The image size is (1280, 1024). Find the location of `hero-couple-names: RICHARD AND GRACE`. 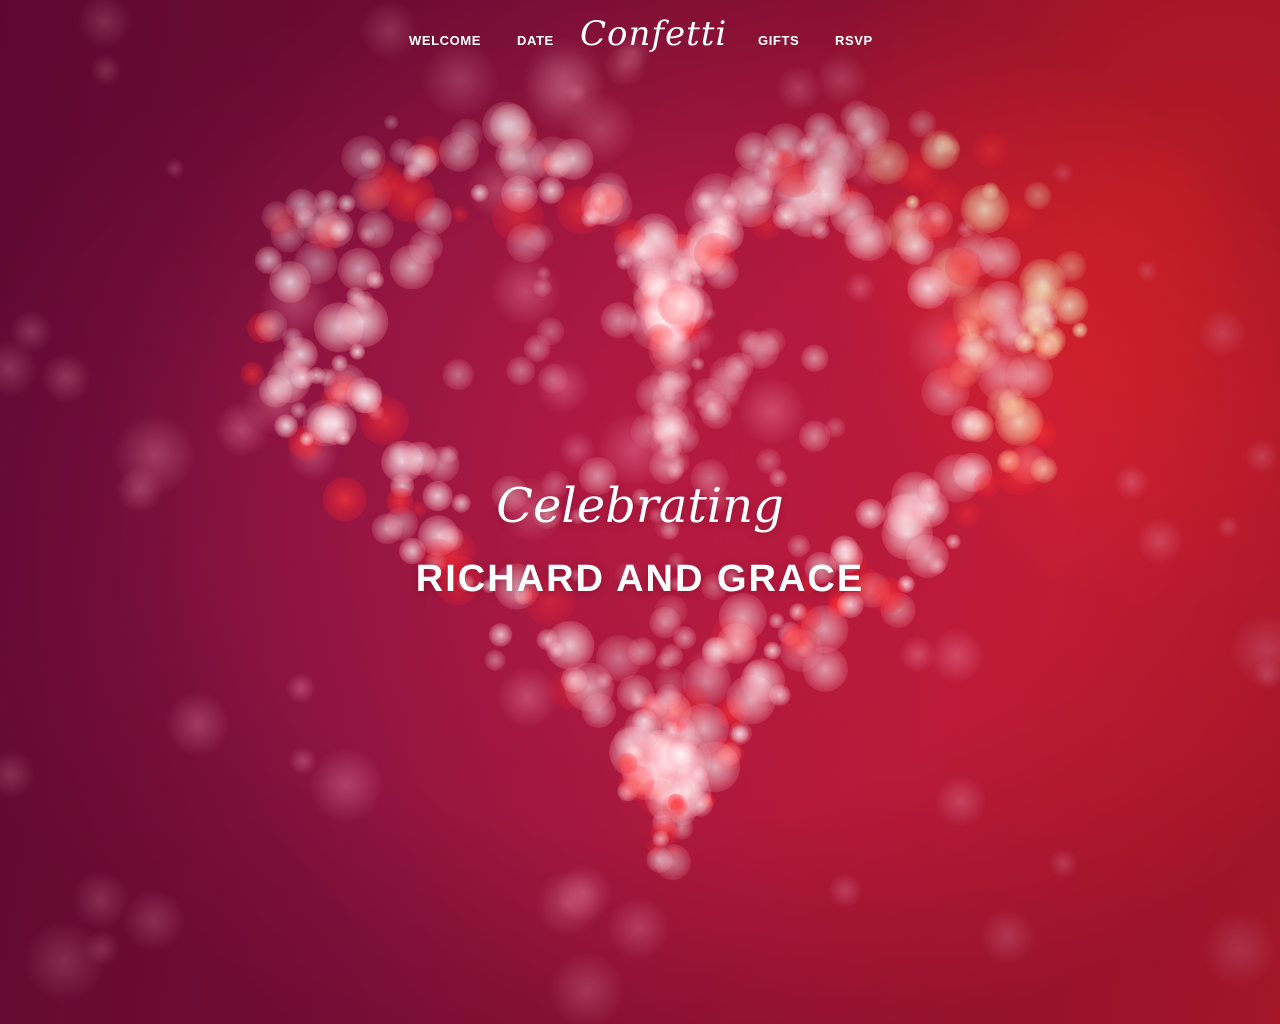

hero-couple-names: RICHARD AND GRACE is located at coordinates (640, 579).